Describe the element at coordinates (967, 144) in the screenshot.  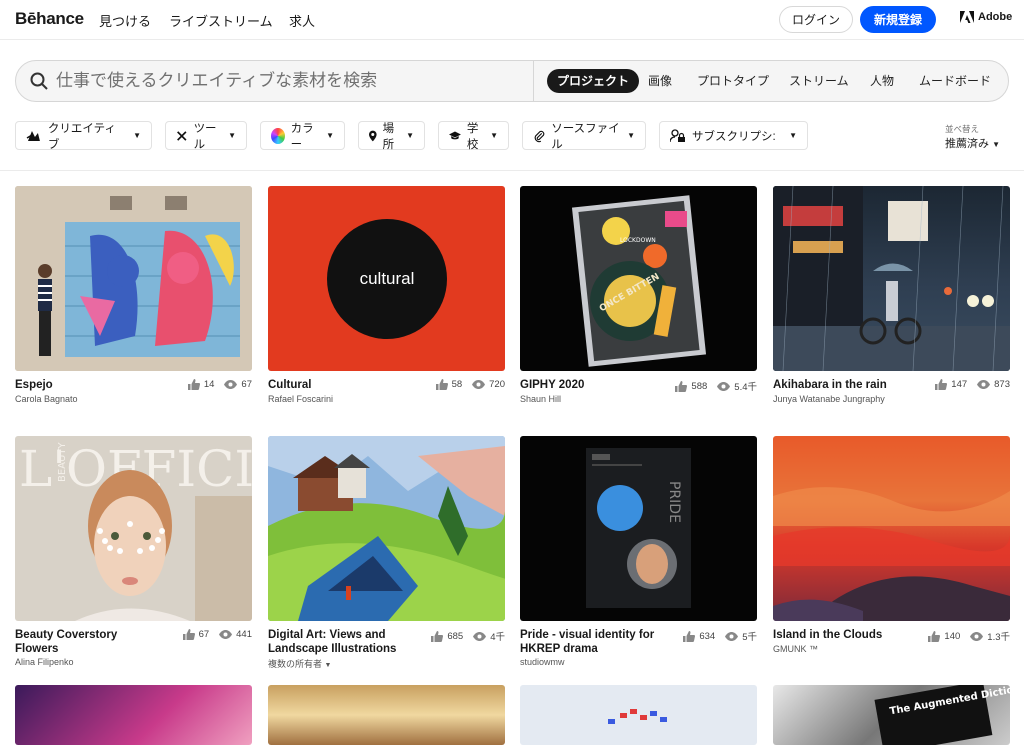
I see `sort-value: 推薦済み` at that location.